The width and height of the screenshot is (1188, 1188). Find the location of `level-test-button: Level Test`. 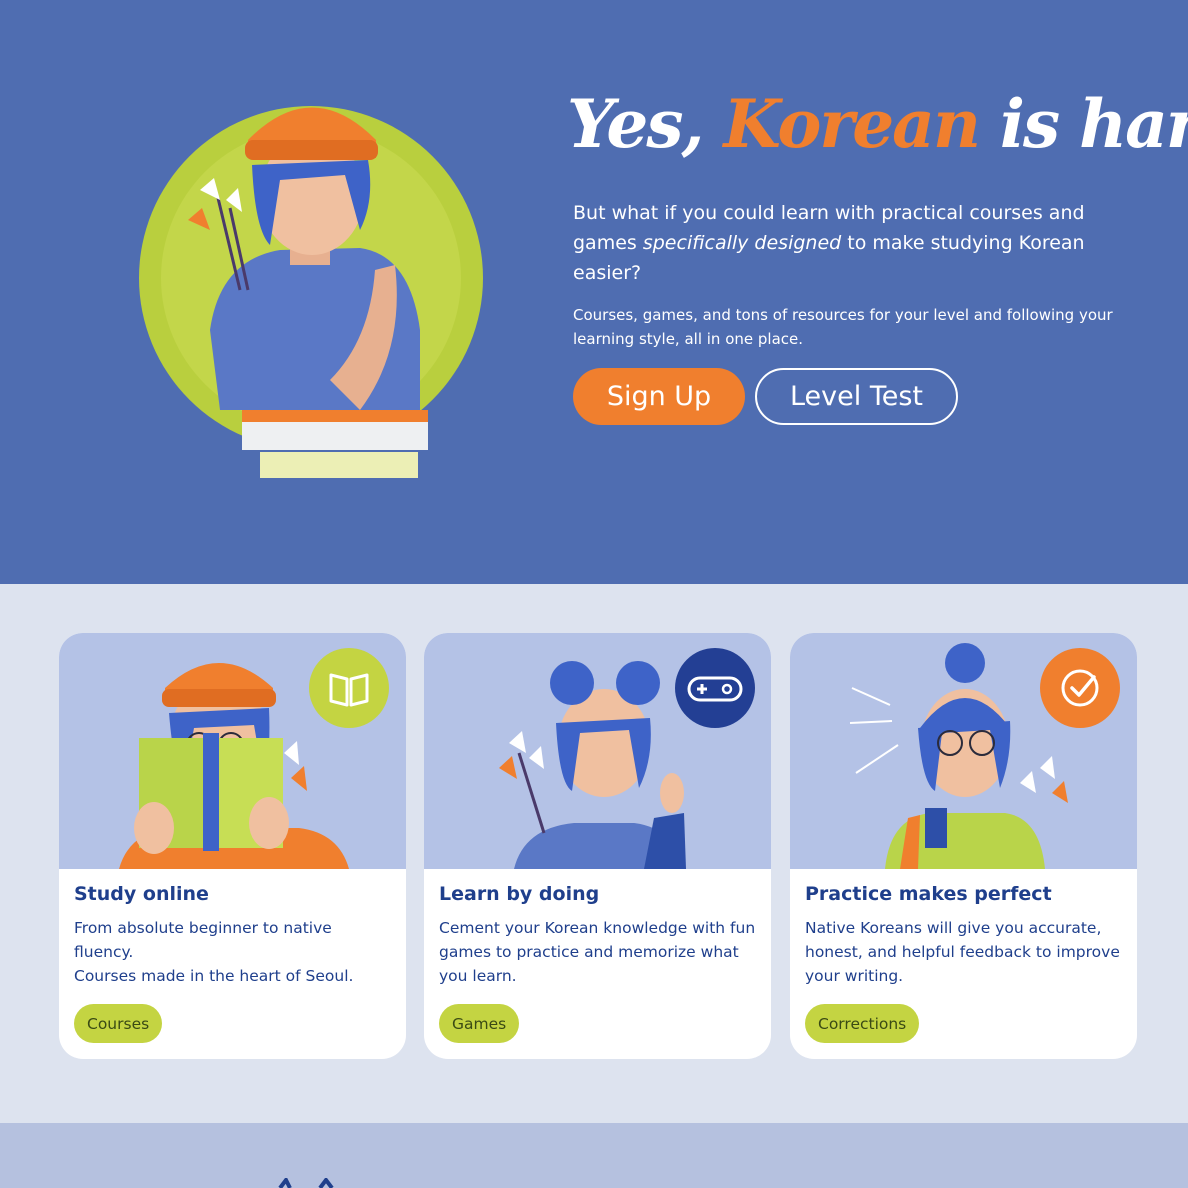

level-test-button: Level Test is located at coordinates (856, 396).